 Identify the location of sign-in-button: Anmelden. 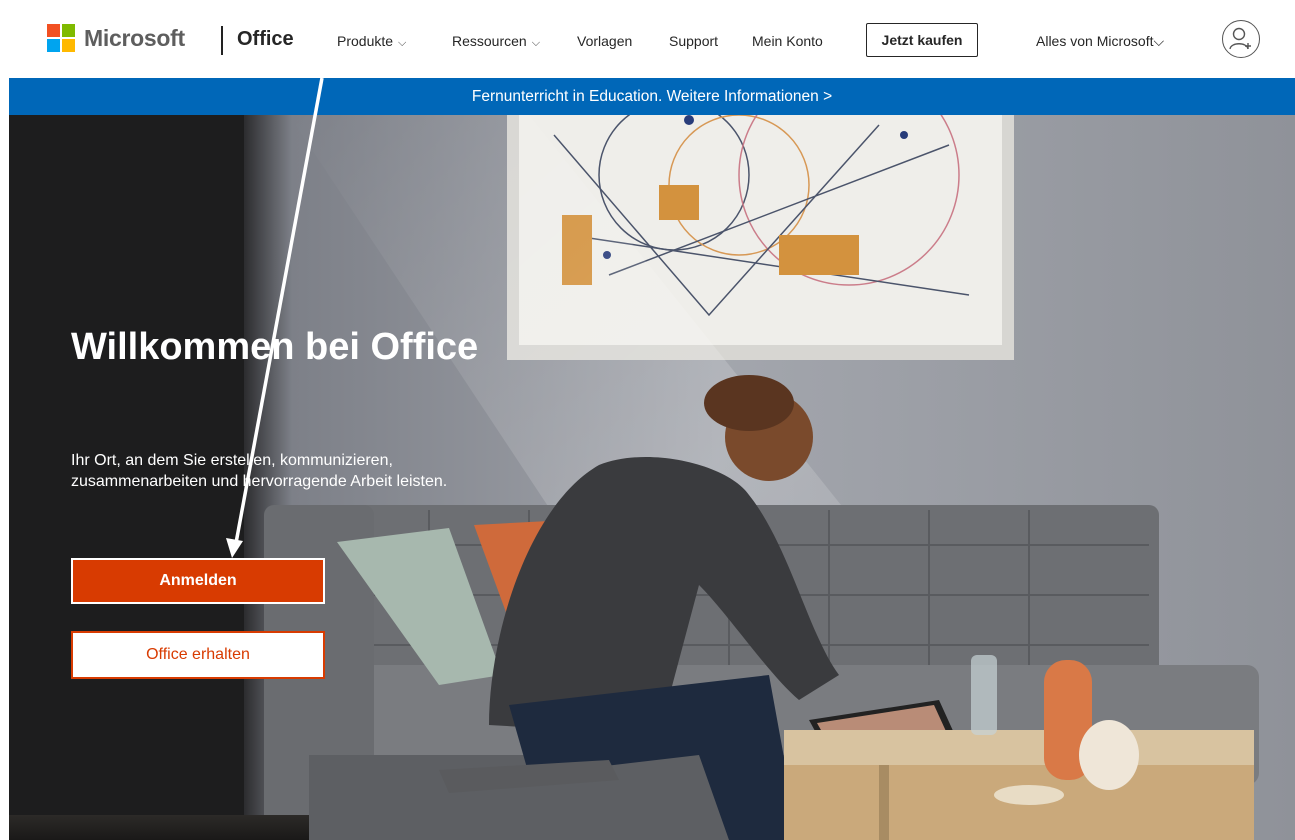
(198, 581).